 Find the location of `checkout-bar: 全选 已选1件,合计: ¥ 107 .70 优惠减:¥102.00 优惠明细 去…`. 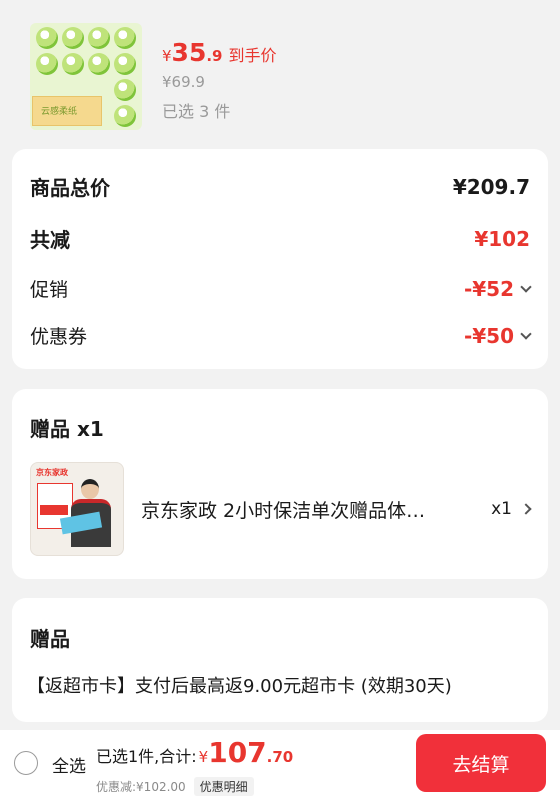

checkout-bar: 全选 已选1件,合计: ¥ 107 .70 优惠减:¥102.00 优惠明细 去… is located at coordinates (280, 765).